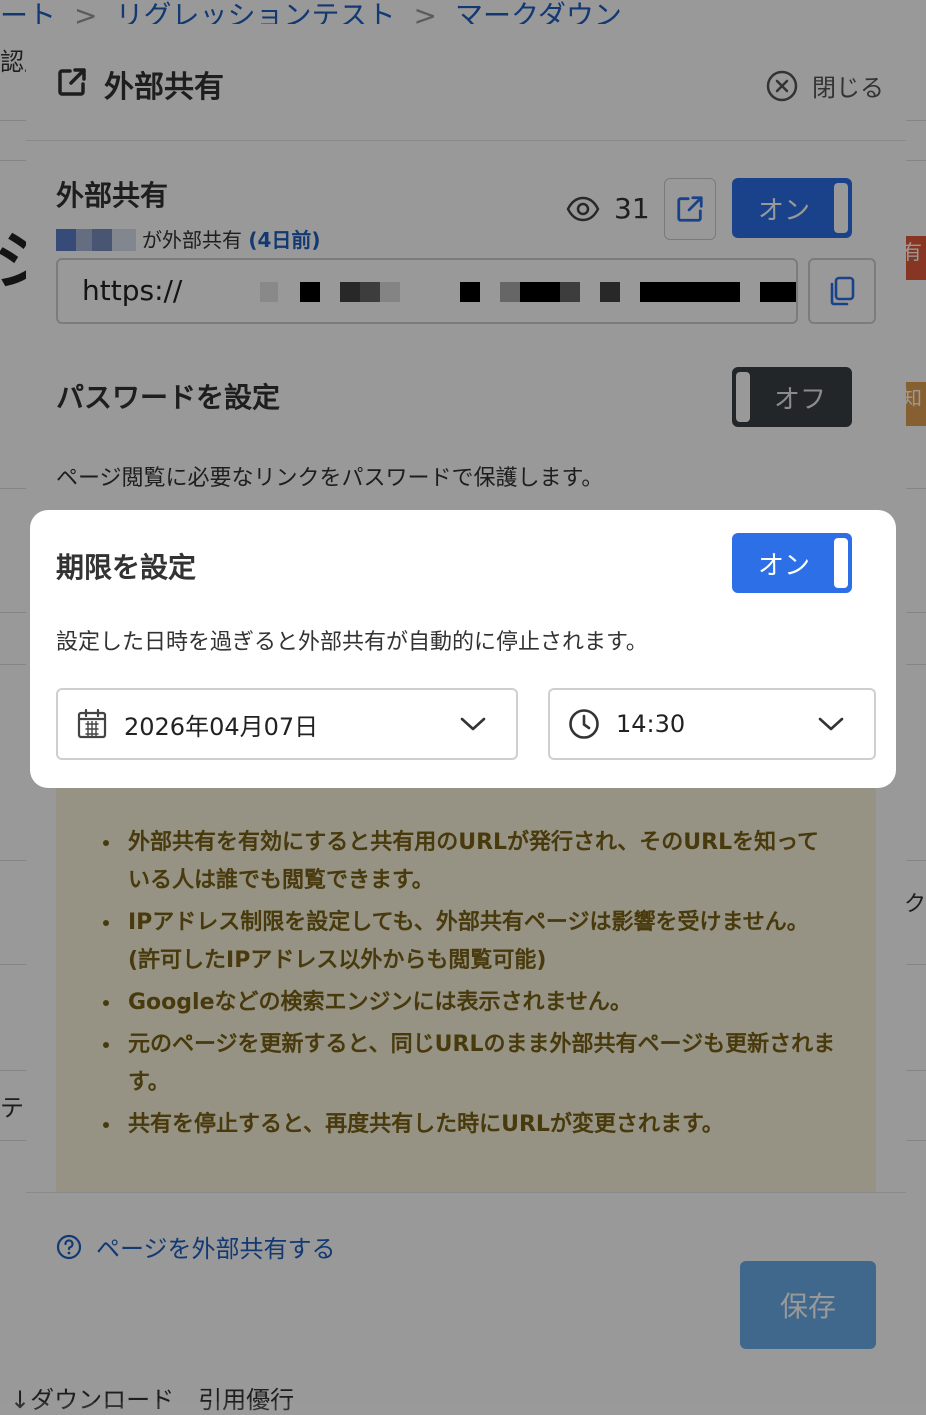 The image size is (926, 1415). I want to click on expiry-time-select: 14:30, so click(712, 724).